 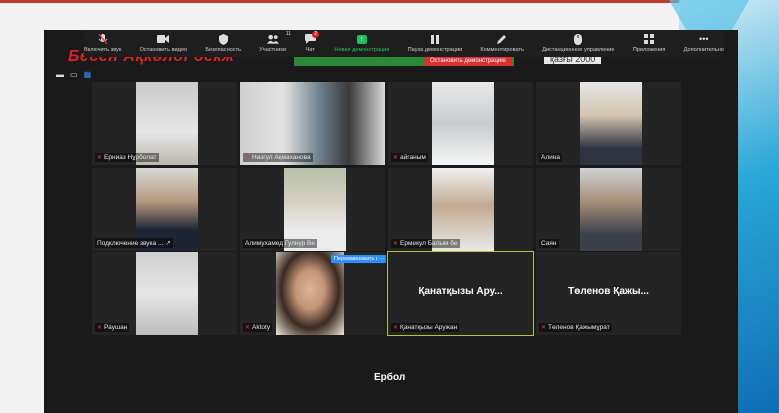 I want to click on participant-name: ✕ Назгул Ақмаханова, so click(x=278, y=157).